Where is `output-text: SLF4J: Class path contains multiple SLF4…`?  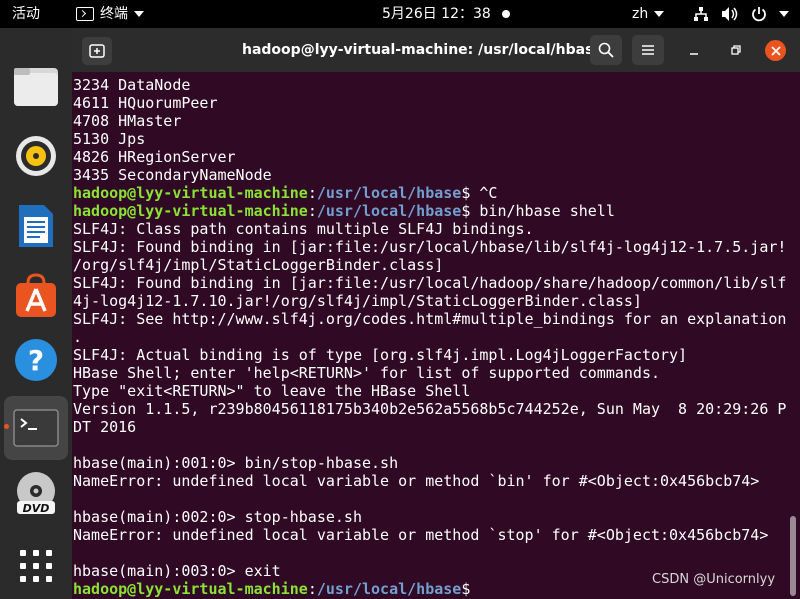
output-text: SLF4J: Class path contains multiple SLF4… is located at coordinates (303, 229).